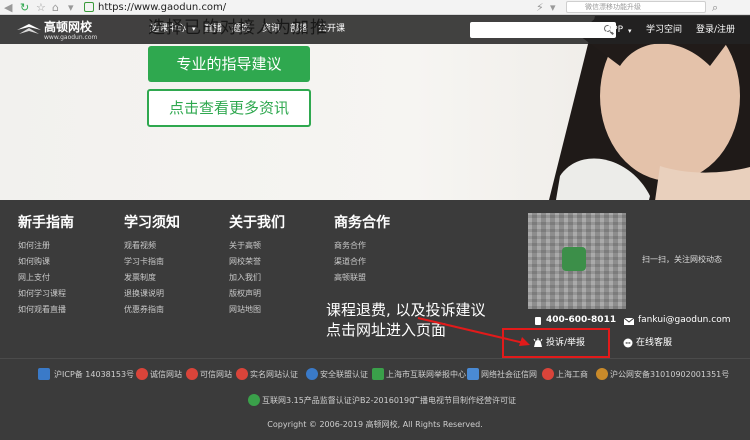  Describe the element at coordinates (543, 30) in the screenshot. I see `site-search-input` at that location.